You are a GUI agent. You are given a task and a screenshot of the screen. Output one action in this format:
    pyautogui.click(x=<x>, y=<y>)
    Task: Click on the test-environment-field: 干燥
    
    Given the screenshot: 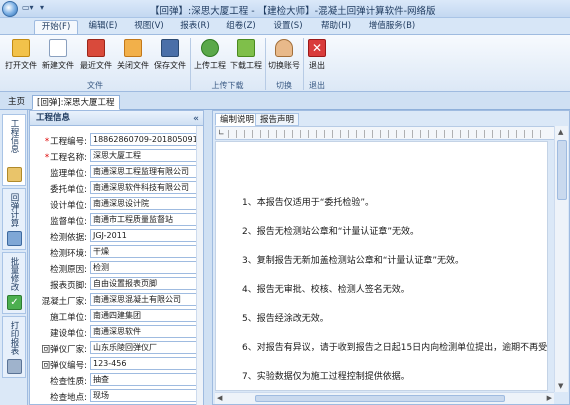 What is the action you would take?
    pyautogui.click(x=144, y=251)
    